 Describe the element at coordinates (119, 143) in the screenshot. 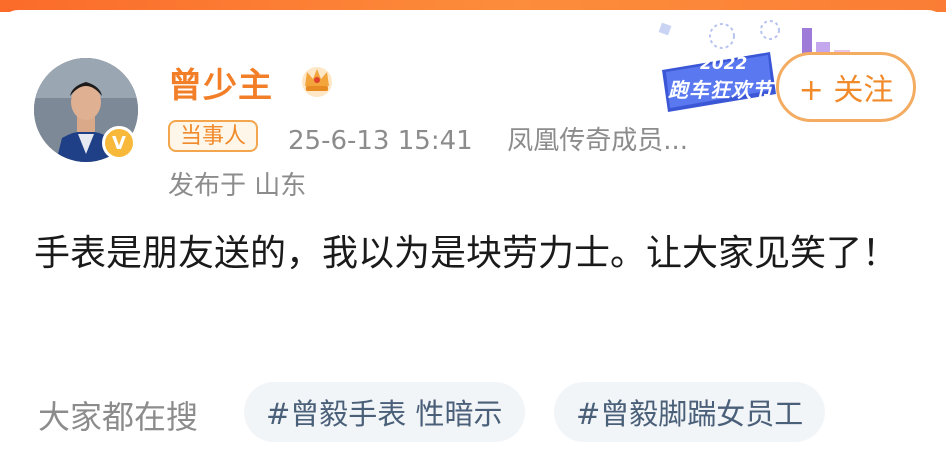

I see `verified-v-icon: V` at that location.